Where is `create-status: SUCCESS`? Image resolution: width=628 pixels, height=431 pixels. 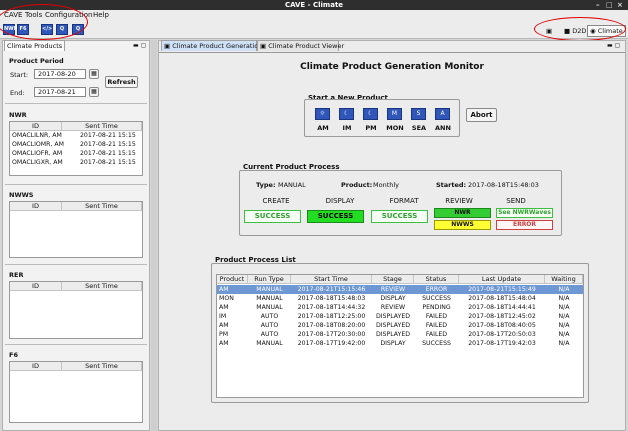 create-status: SUCCESS is located at coordinates (272, 216).